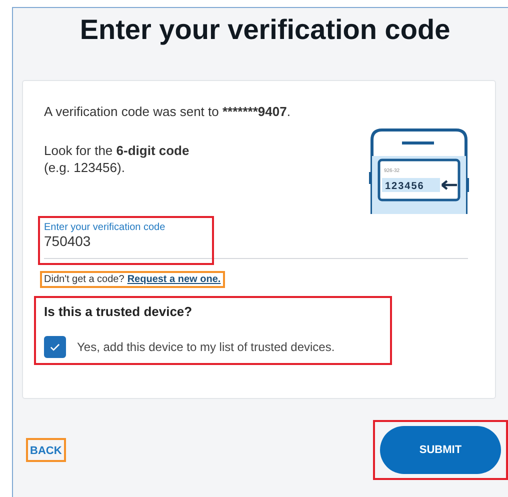 Image resolution: width=508 pixels, height=497 pixels. I want to click on sample-code: 123456, so click(404, 186).